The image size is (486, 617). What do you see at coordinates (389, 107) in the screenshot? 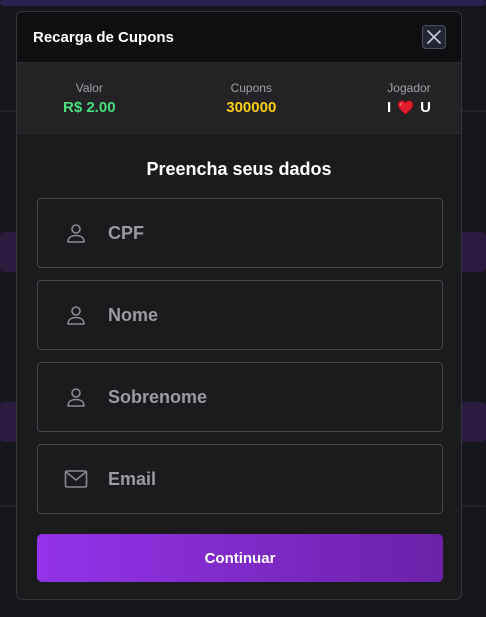
I see `jogador-value-left: I` at bounding box center [389, 107].